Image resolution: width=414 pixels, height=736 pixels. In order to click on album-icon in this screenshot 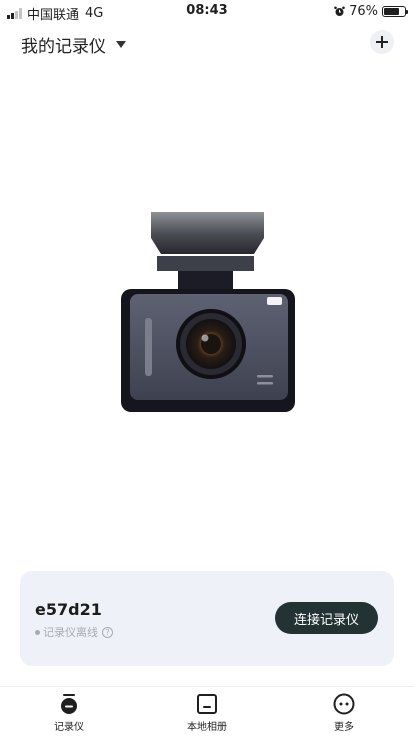, I will do `click(207, 704)`.